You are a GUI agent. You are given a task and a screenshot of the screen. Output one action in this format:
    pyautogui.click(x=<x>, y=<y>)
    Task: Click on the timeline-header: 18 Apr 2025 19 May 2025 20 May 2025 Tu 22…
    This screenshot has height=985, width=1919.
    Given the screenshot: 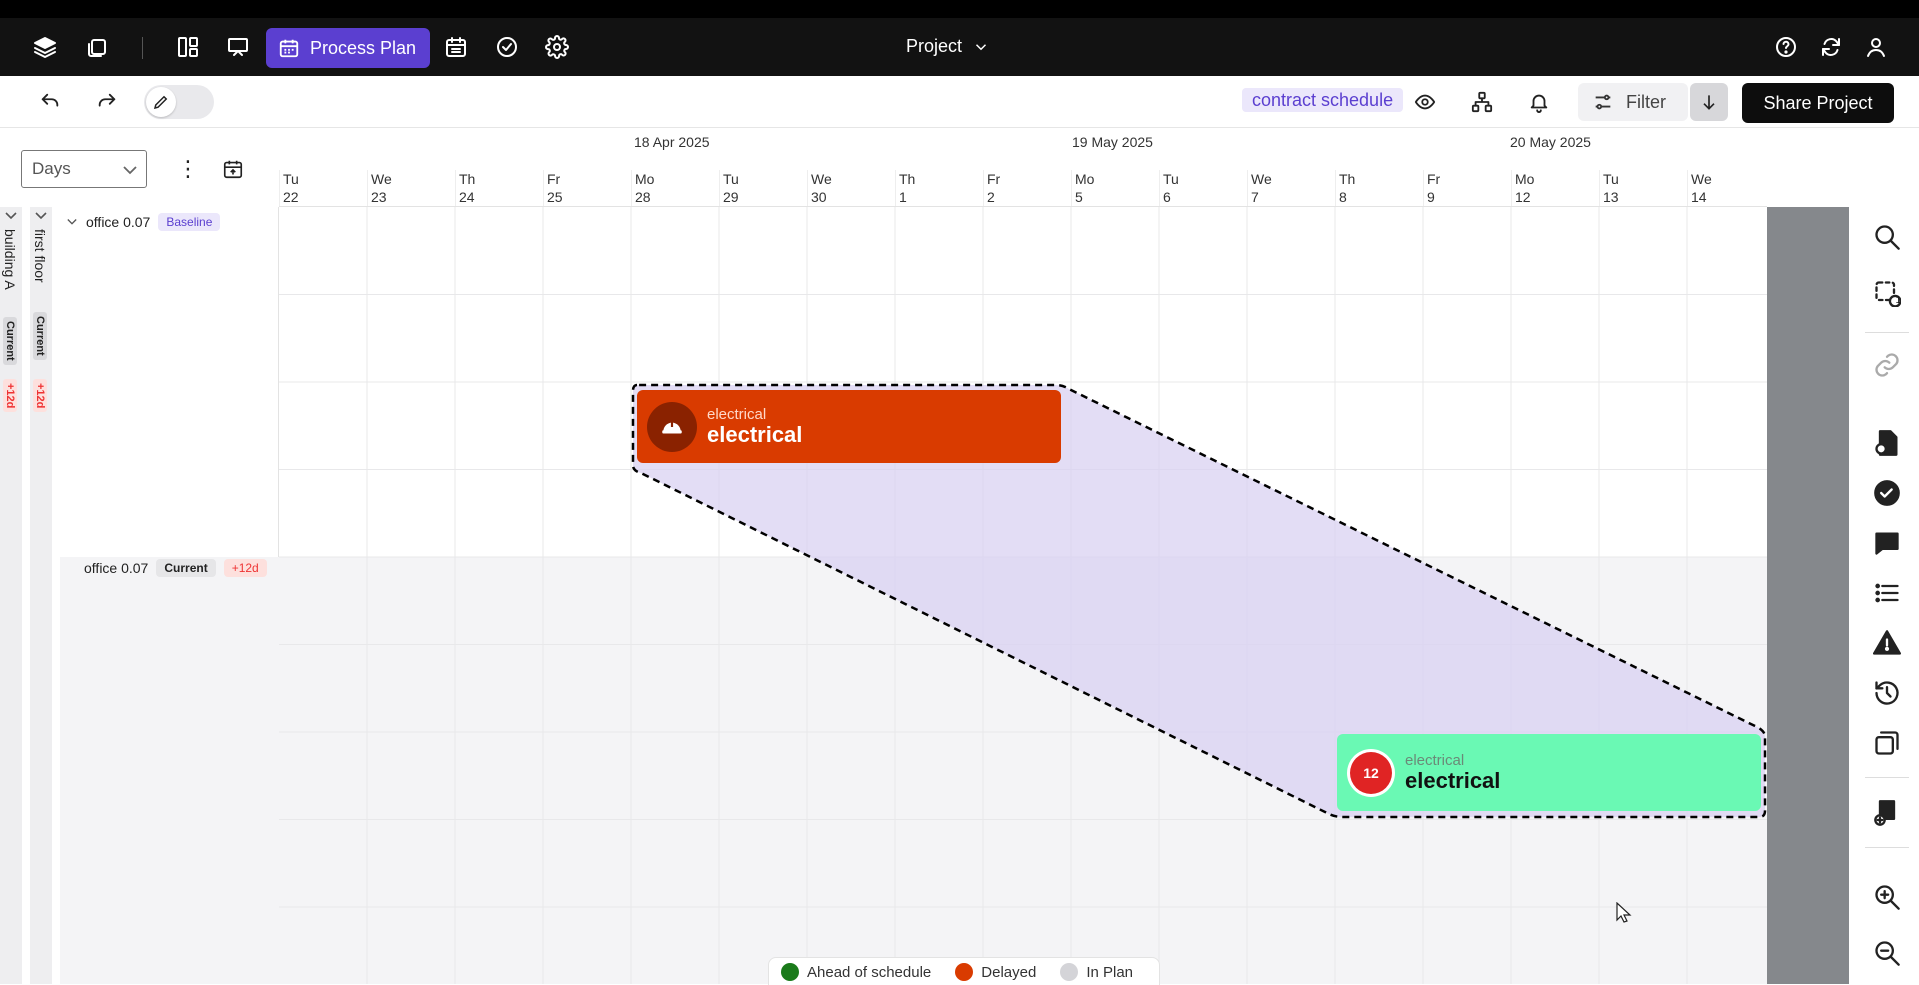 What is the action you would take?
    pyautogui.click(x=1023, y=168)
    